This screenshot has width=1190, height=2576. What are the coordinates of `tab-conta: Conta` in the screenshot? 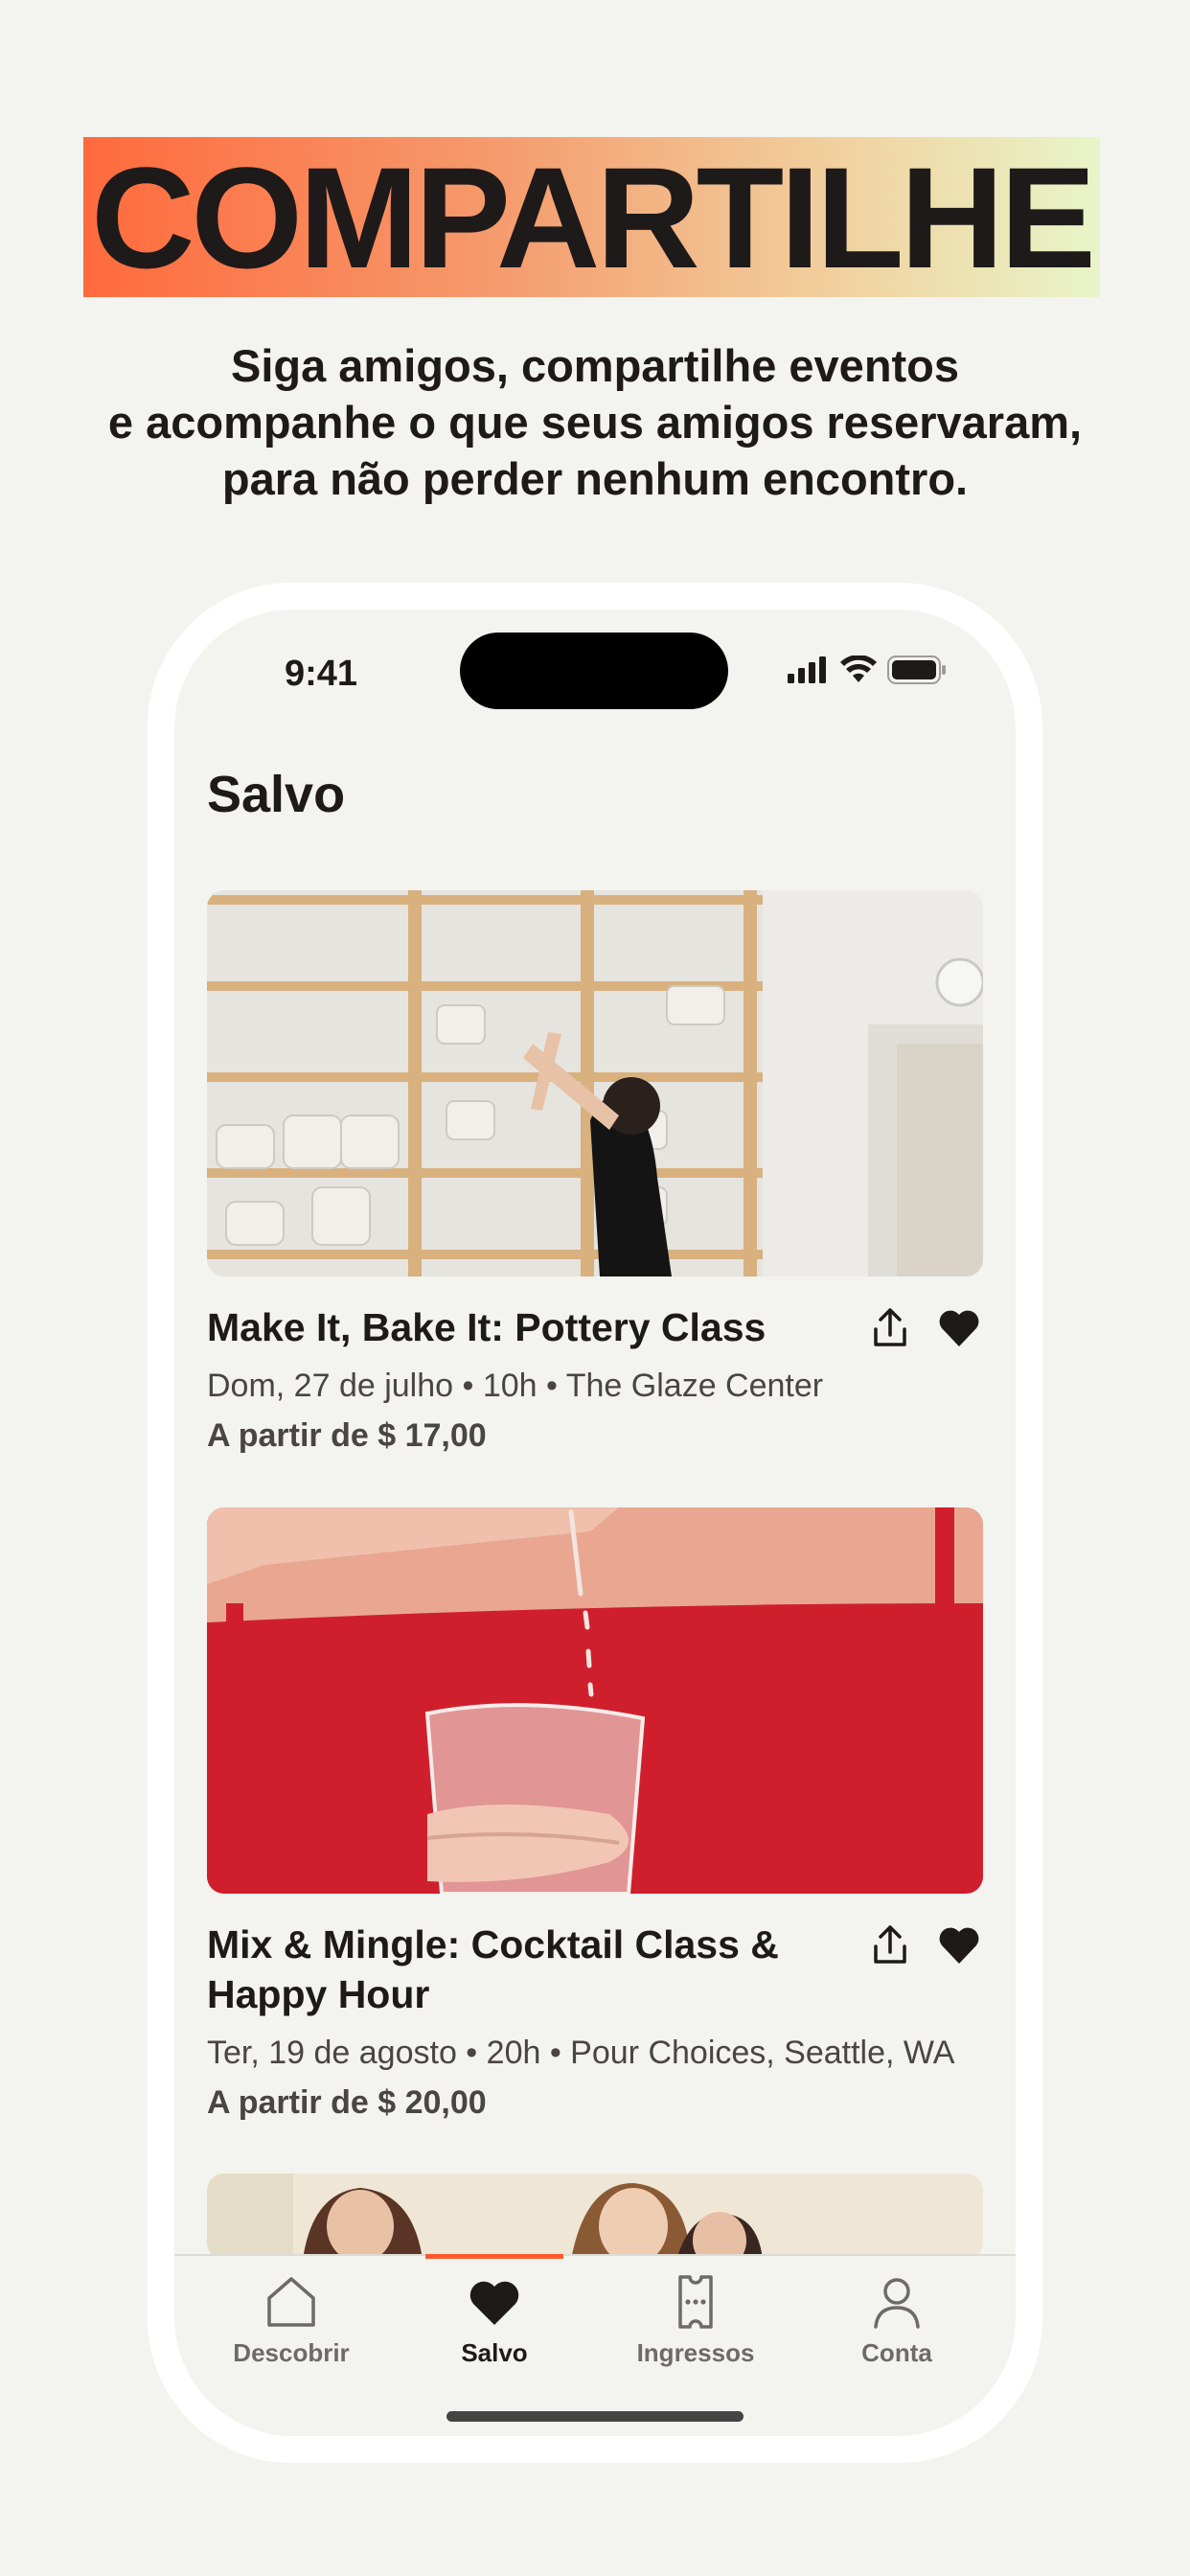 It's located at (897, 2323).